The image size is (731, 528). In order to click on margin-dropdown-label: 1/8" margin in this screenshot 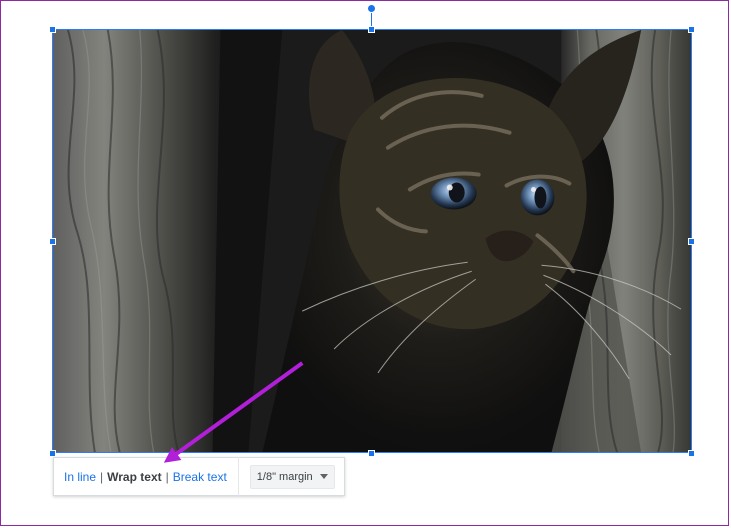, I will do `click(284, 476)`.